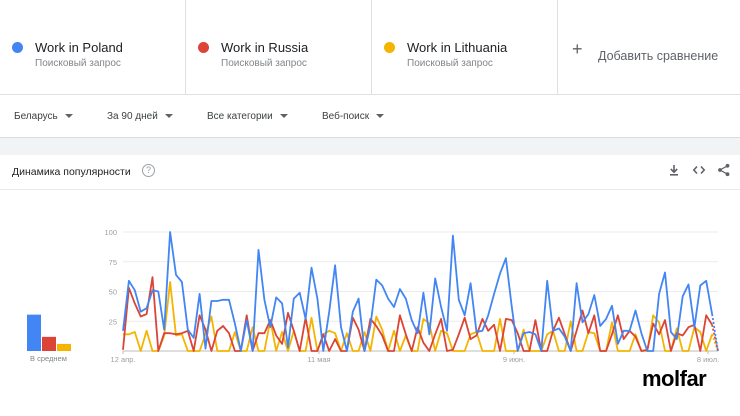 The image size is (740, 416). I want to click on term-name: Work in Poland, so click(79, 47).